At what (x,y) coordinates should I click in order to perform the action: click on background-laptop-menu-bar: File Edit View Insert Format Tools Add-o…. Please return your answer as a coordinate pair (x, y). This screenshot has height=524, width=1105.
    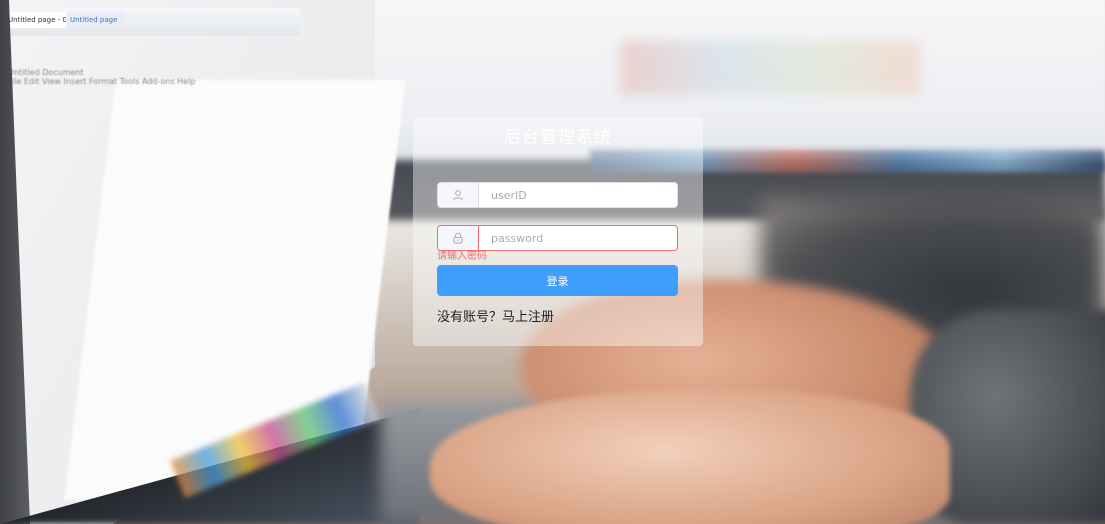
    Looking at the image, I should click on (102, 81).